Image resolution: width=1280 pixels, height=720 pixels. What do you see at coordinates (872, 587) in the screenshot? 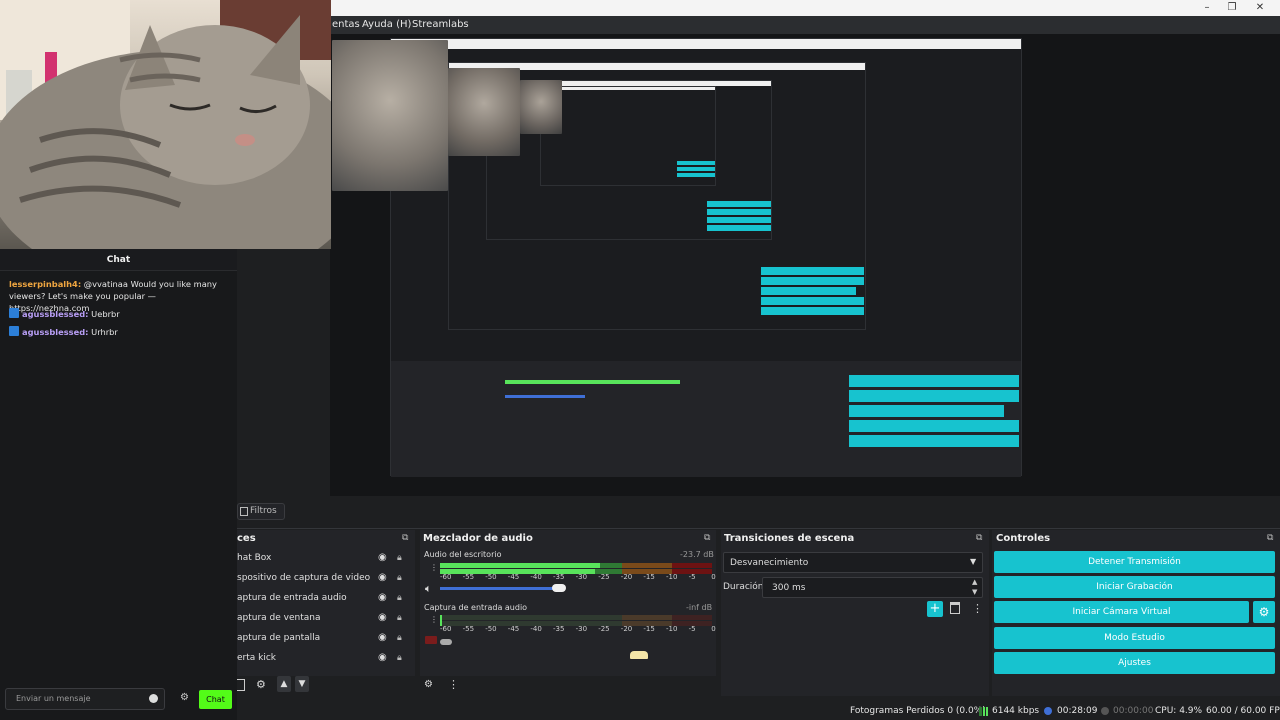
I see `duration-spinbox: 300 ms ▲ ▼` at bounding box center [872, 587].